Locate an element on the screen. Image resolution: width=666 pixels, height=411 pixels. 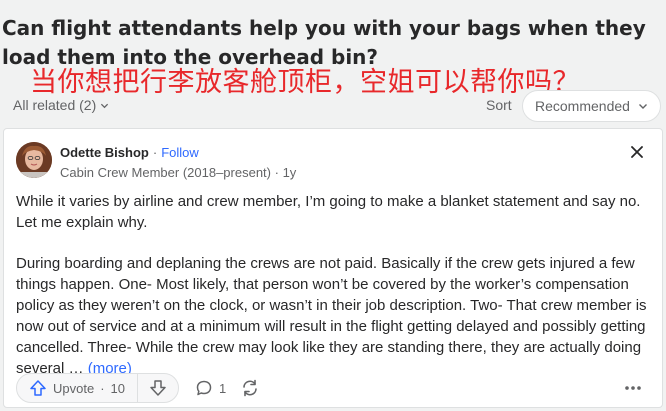
comment-icon is located at coordinates (204, 388).